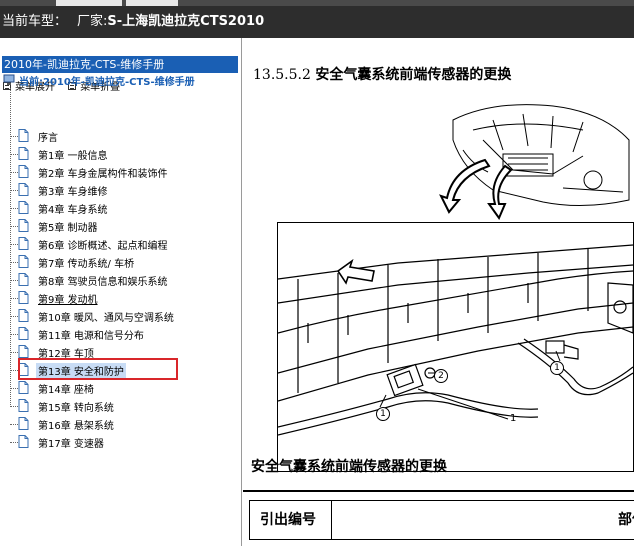  I want to click on tree-item-label: 第2章 车身金属构件和装饰件, so click(103, 174).